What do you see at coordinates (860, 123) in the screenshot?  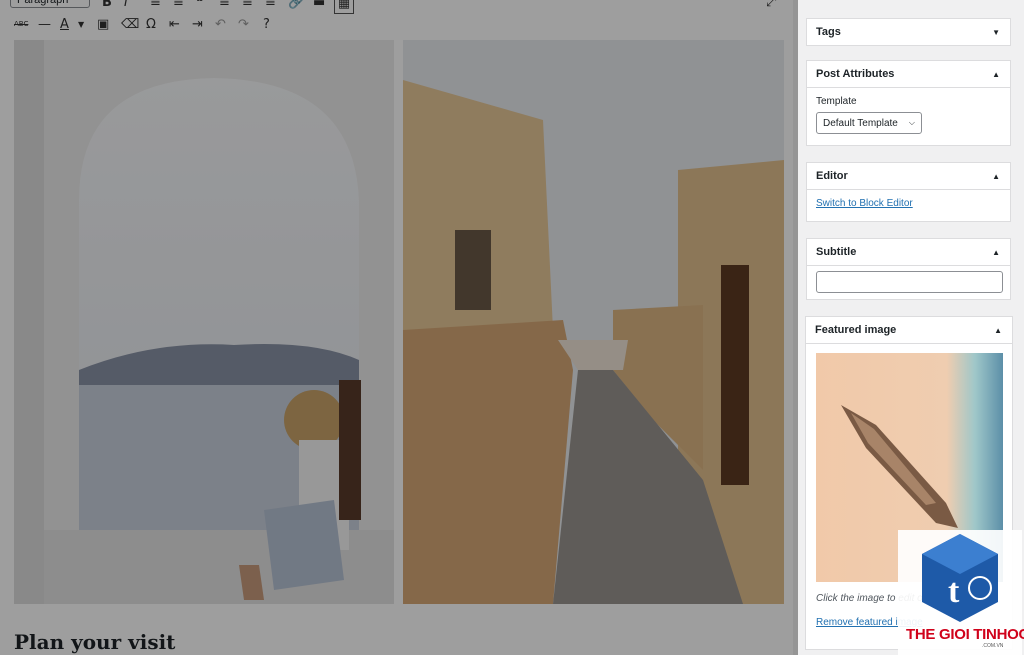 I see `template-value: Default Template` at bounding box center [860, 123].